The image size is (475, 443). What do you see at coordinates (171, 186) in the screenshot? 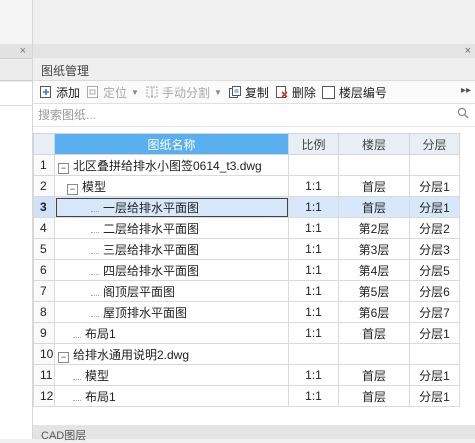
I see `drawing-name-cell: − 模型` at bounding box center [171, 186].